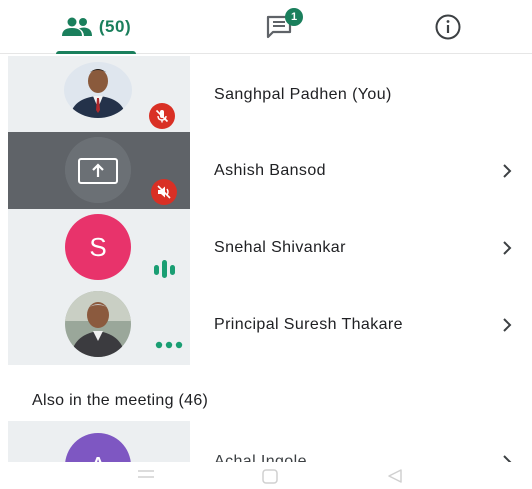  I want to click on active-tab-indicator, so click(96, 52).